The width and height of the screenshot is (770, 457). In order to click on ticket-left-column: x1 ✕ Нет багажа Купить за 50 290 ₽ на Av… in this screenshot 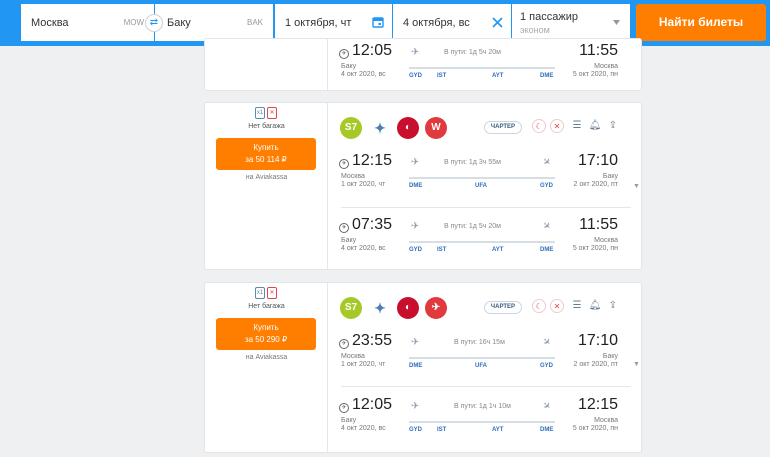, I will do `click(266, 367)`.